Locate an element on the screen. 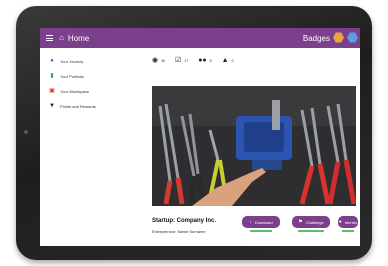 Image resolution: width=388 pixels, height=266 pixels. download-button: ↓ Download is located at coordinates (261, 222).